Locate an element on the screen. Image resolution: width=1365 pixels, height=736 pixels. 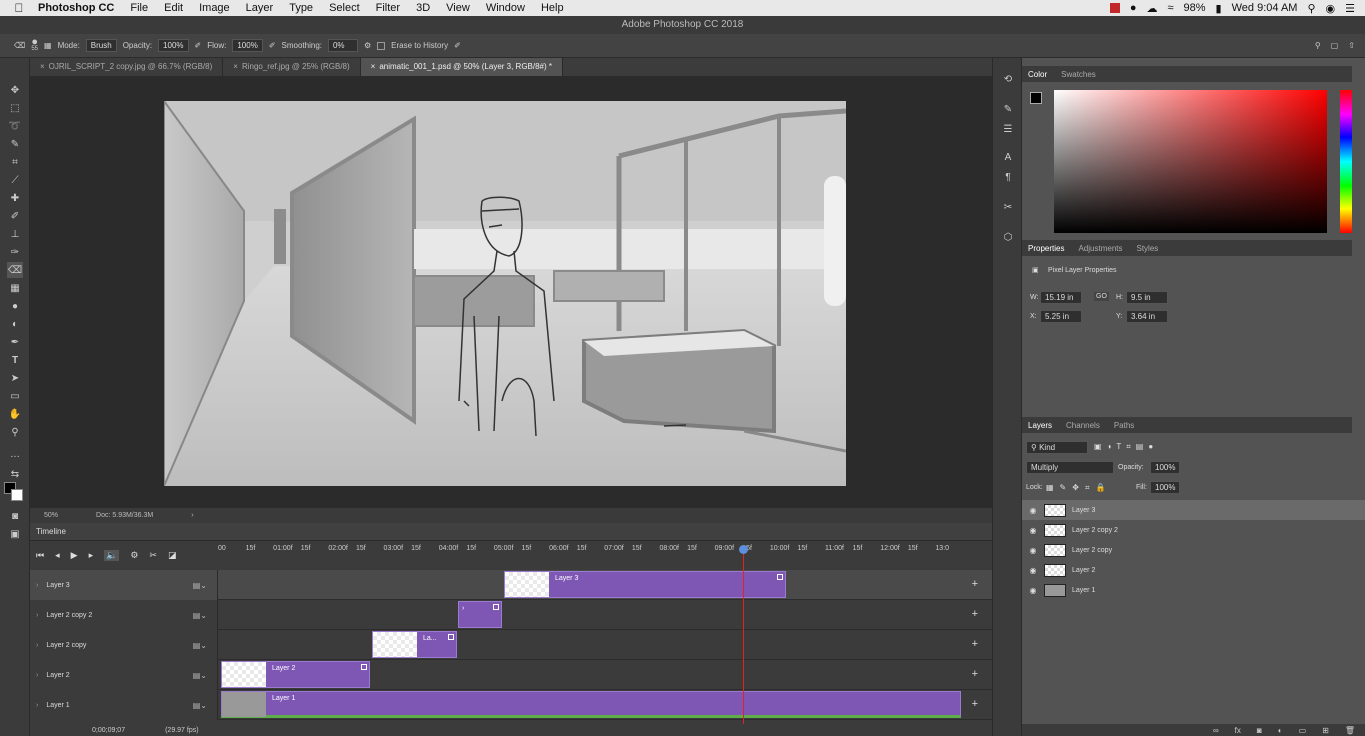
layer-filter-kind: ⚲ Kind is located at coordinates (1057, 447).